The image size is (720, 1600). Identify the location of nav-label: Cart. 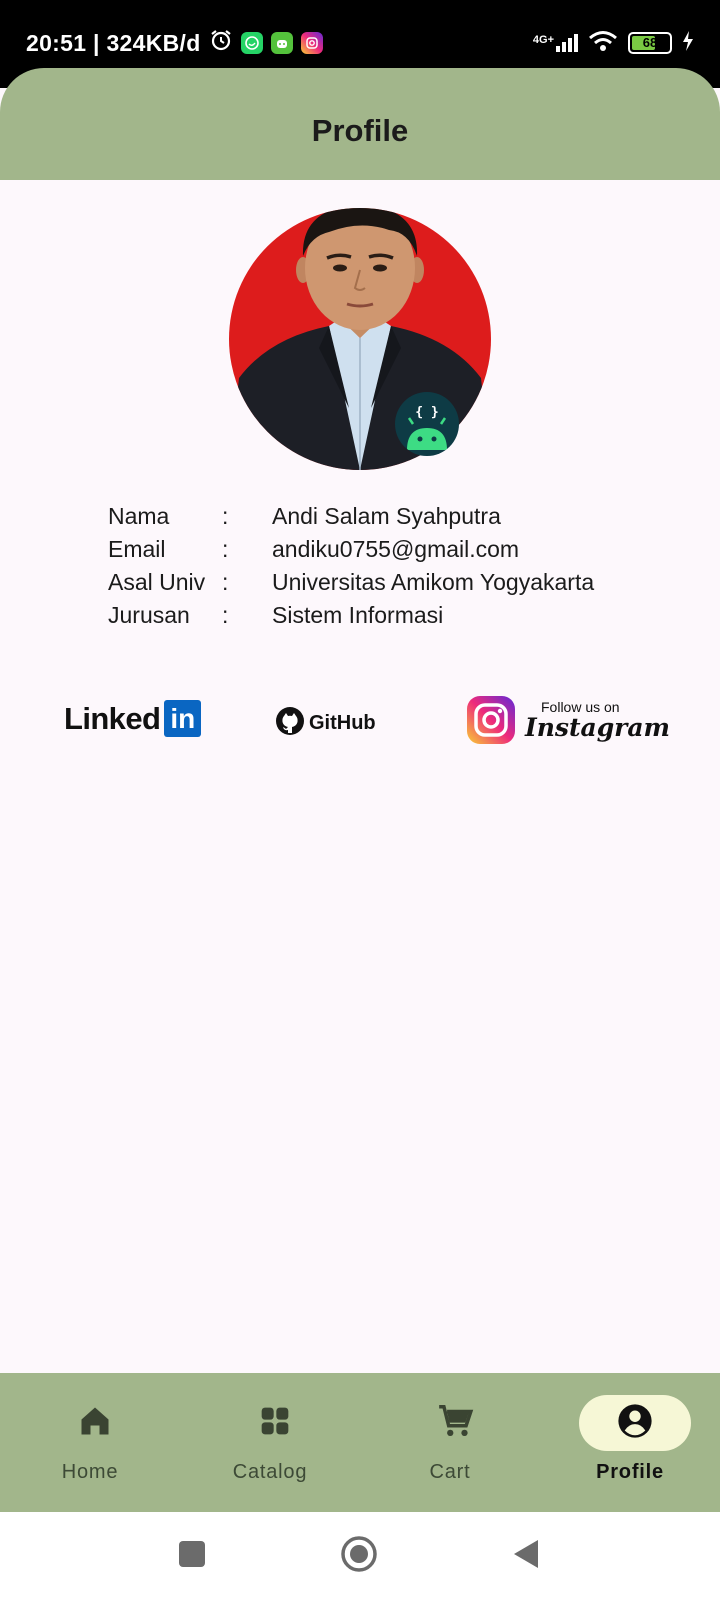
(450, 1472).